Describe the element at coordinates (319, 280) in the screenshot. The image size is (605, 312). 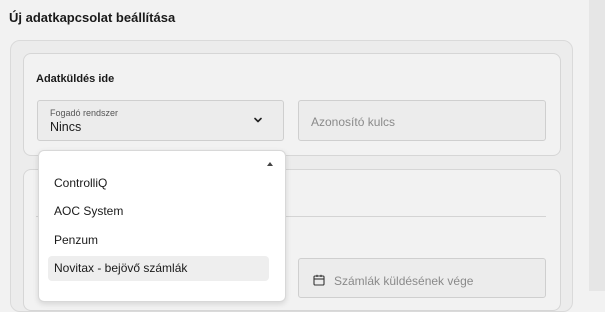
I see `calendar-icon` at that location.